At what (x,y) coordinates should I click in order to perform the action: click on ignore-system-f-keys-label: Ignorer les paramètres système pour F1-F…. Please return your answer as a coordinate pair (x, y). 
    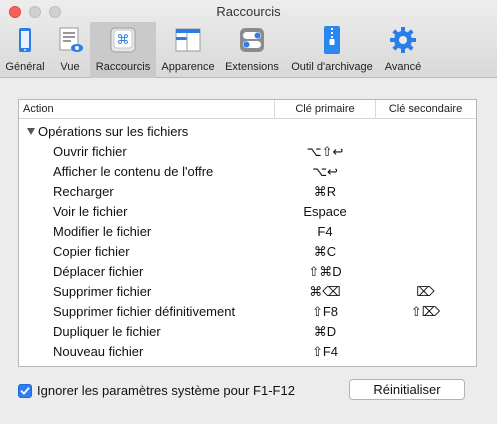
    Looking at the image, I should click on (166, 390).